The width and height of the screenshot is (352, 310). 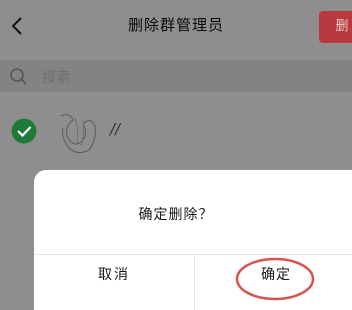 What do you see at coordinates (335, 27) in the screenshot?
I see `delete-action-button: 删` at bounding box center [335, 27].